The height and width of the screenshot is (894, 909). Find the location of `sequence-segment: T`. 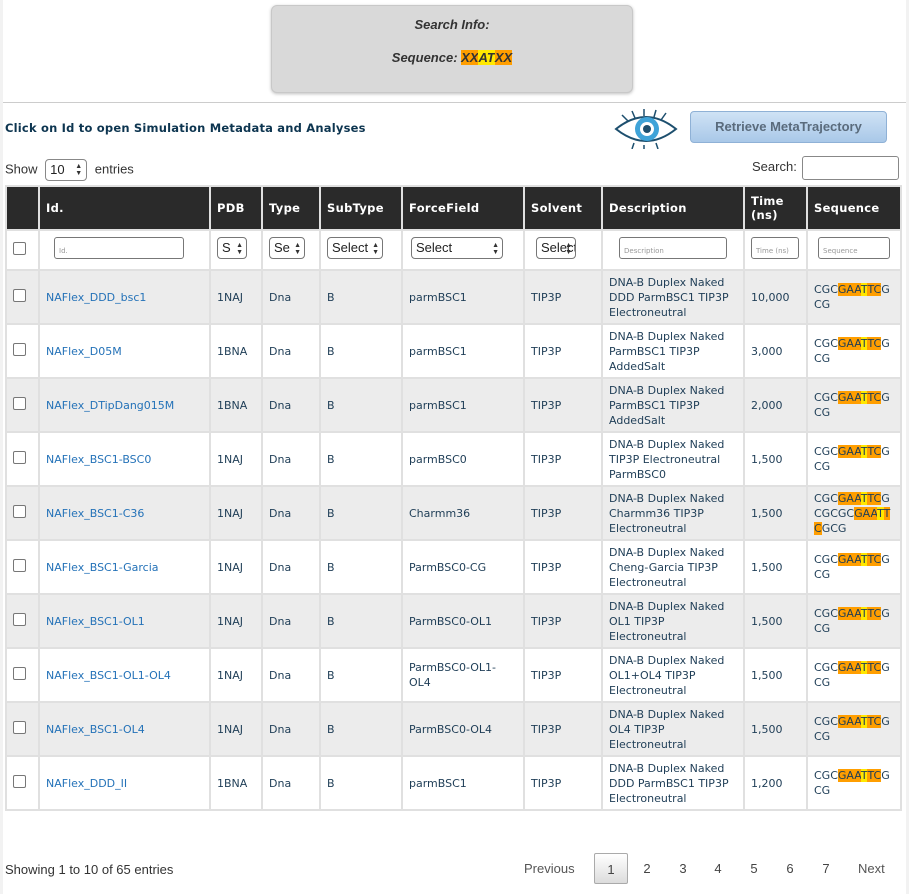

sequence-segment: T is located at coordinates (880, 513).